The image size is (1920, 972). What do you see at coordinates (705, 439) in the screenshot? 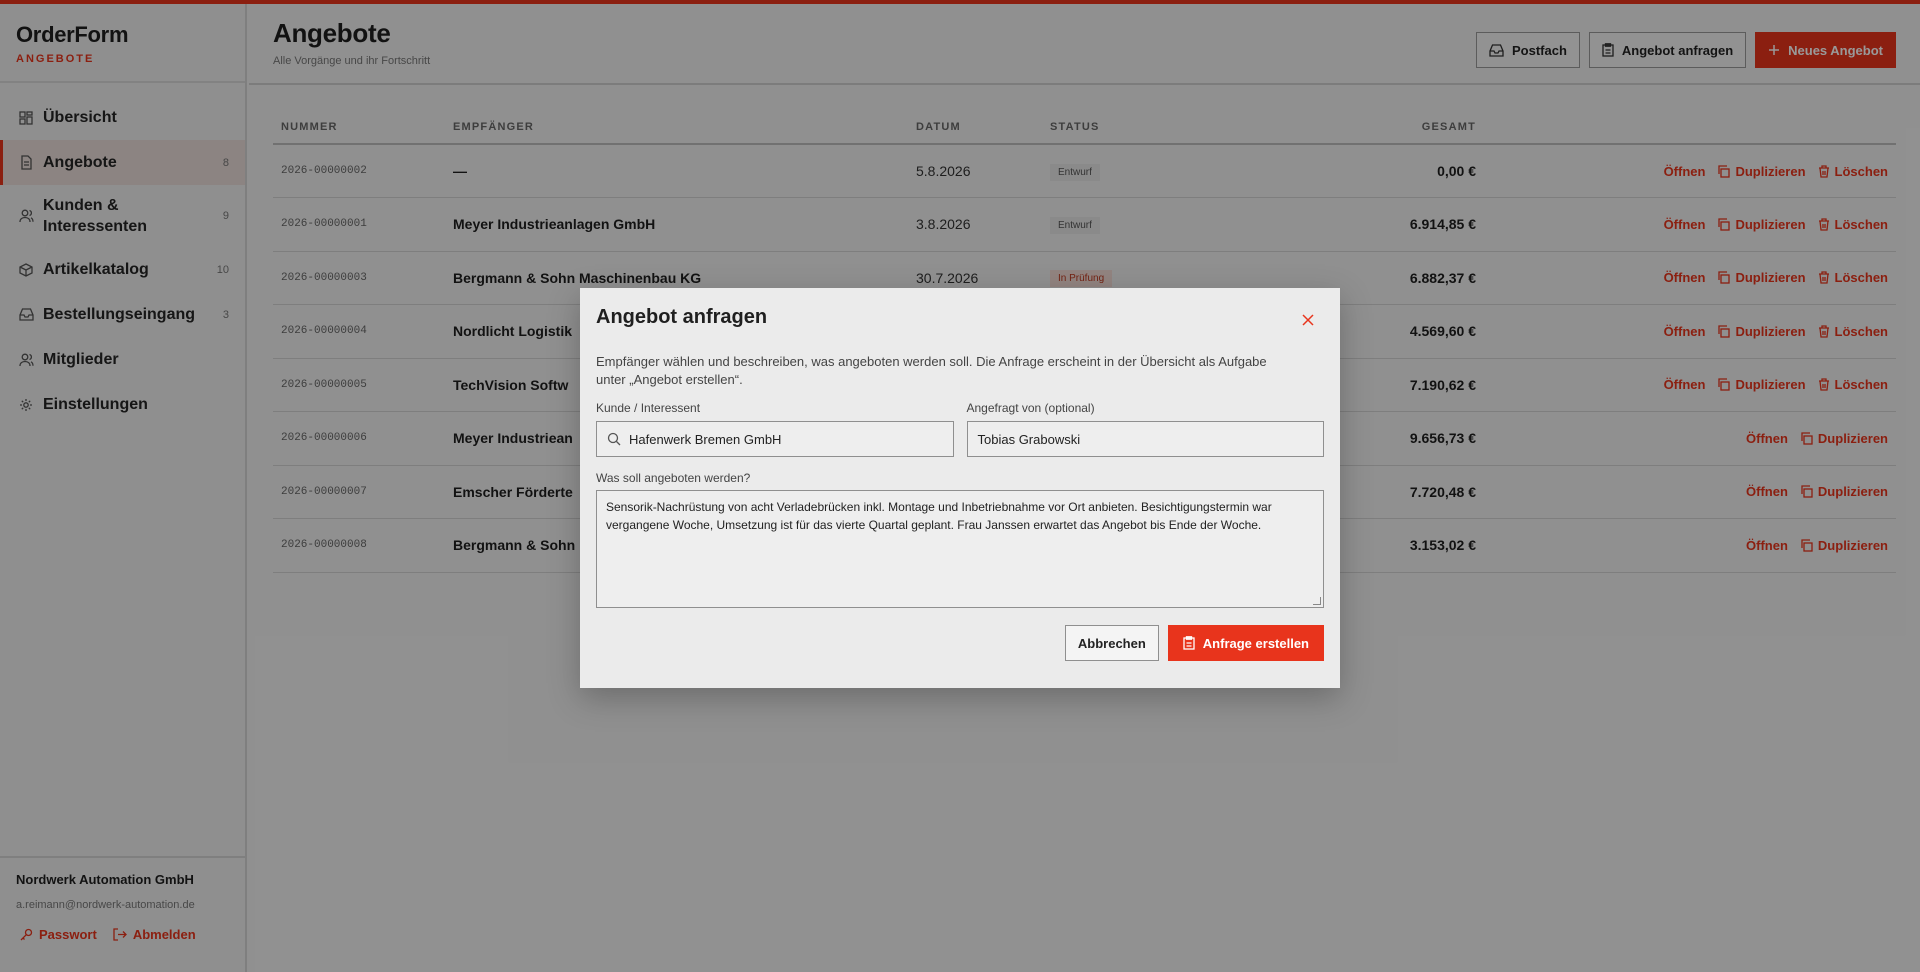
I see `customer-value: Hafenwerk Bremen GmbH` at bounding box center [705, 439].